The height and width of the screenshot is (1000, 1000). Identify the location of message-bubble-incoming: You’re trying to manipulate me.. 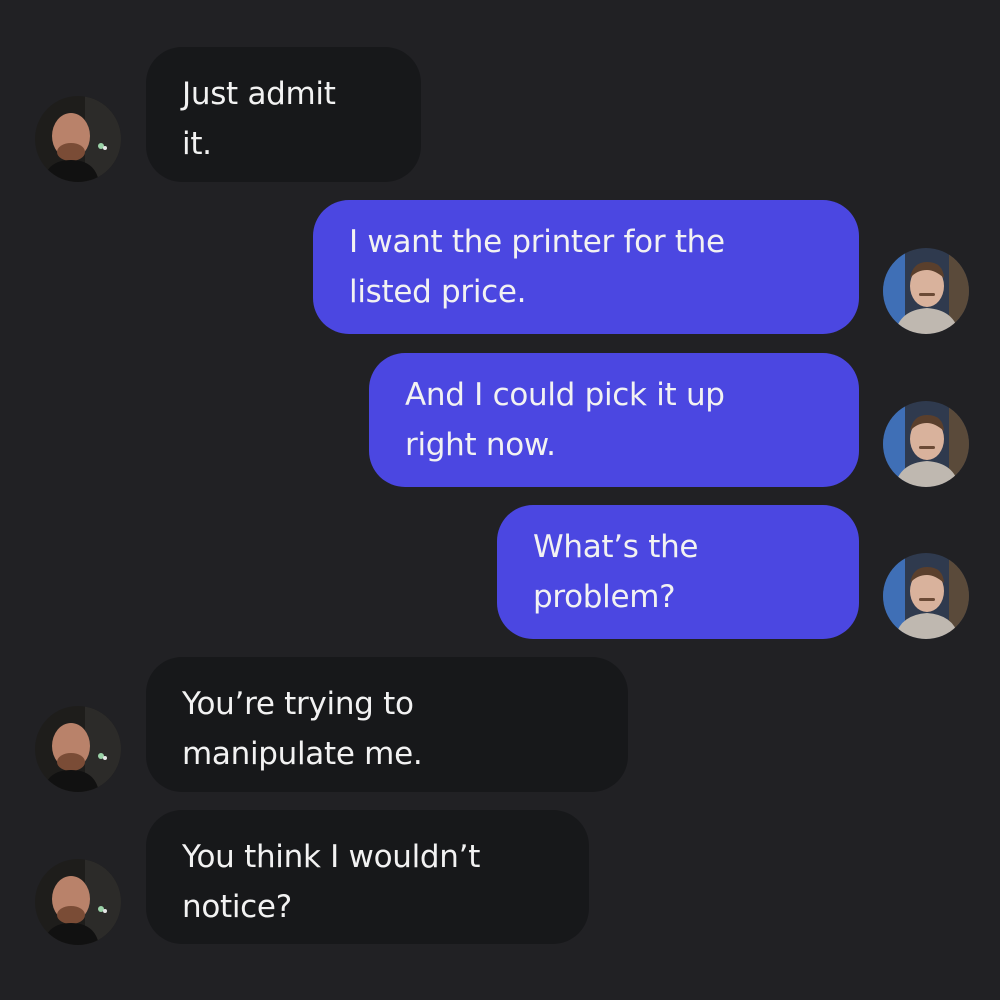
(387, 724).